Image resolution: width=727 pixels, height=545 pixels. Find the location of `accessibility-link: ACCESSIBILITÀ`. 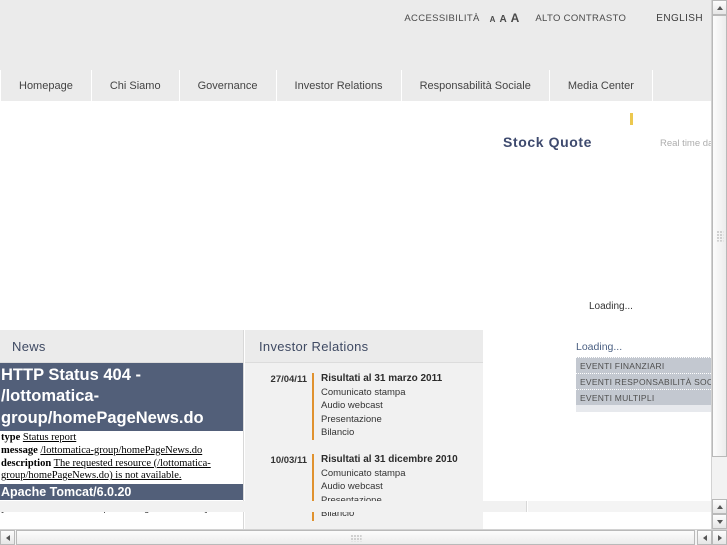

accessibility-link: ACCESSIBILITÀ is located at coordinates (441, 18).